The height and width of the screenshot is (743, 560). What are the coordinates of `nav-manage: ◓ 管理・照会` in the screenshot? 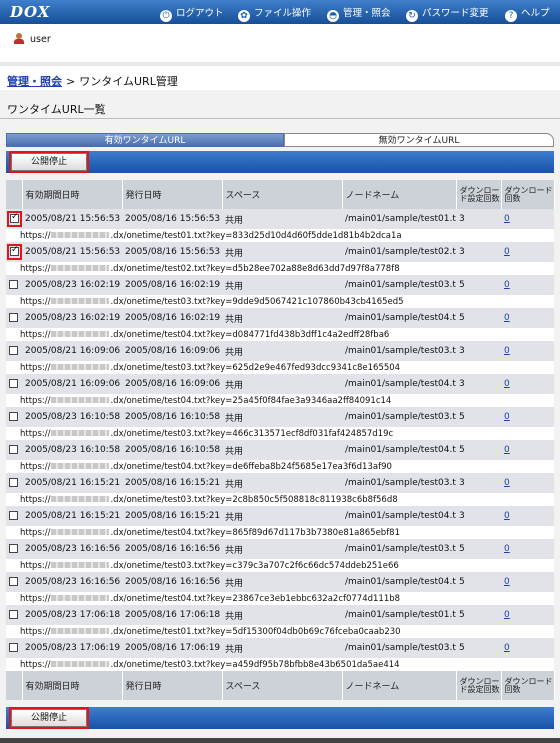 It's located at (359, 13).